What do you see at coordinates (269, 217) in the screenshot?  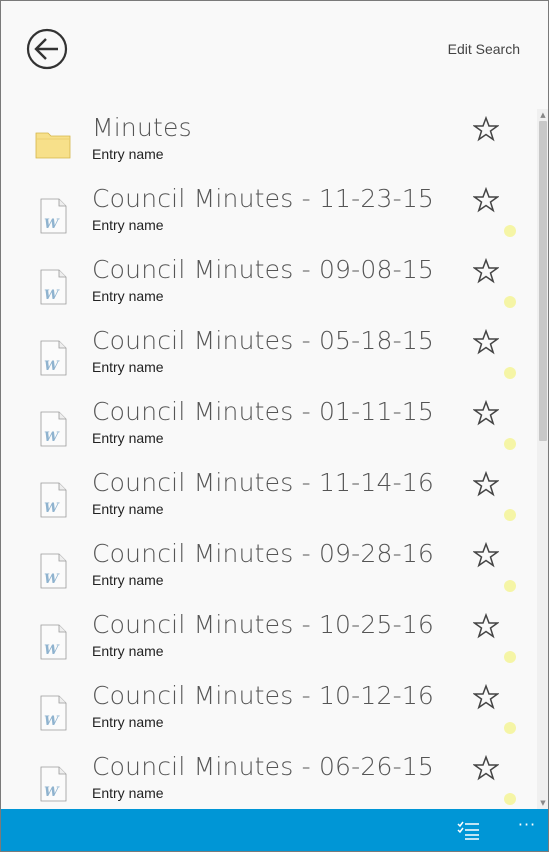 I see `document-row: W Council Minutes - 11-23-15 Entry name` at bounding box center [269, 217].